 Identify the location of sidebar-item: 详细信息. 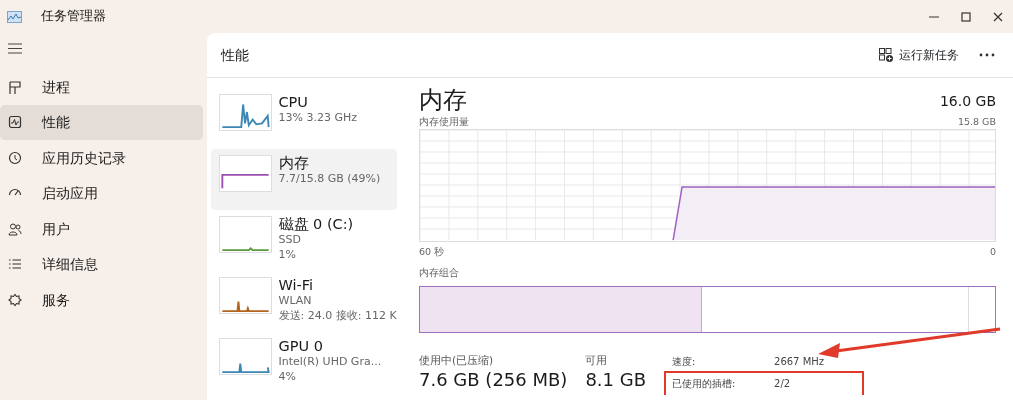
(101, 264).